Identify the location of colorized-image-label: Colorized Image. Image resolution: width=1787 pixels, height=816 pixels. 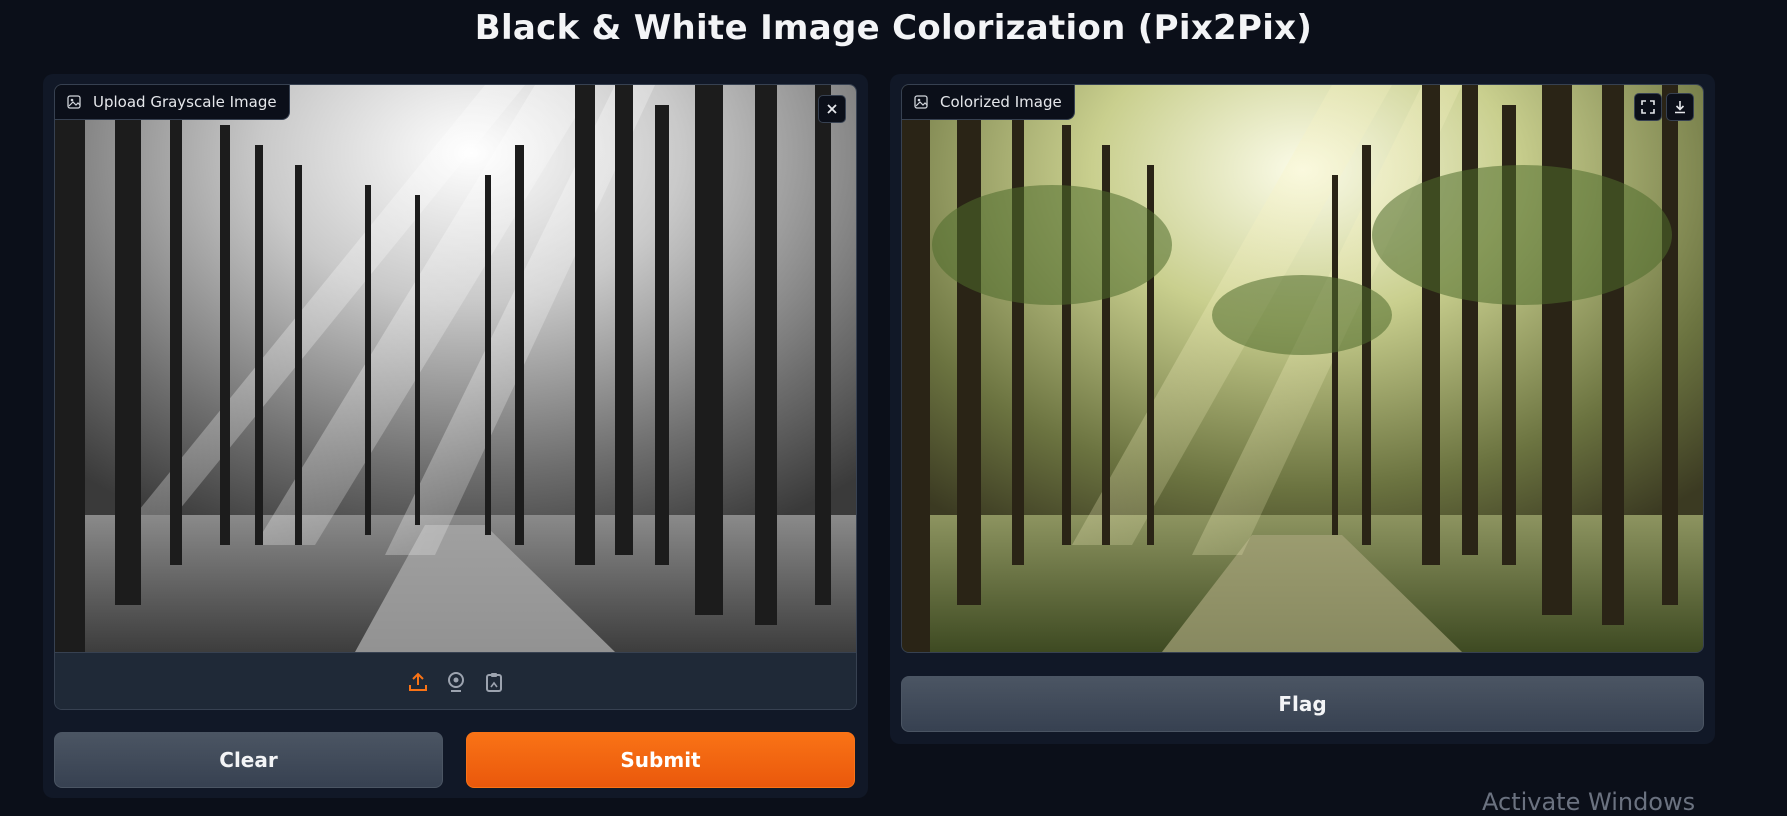
(988, 102).